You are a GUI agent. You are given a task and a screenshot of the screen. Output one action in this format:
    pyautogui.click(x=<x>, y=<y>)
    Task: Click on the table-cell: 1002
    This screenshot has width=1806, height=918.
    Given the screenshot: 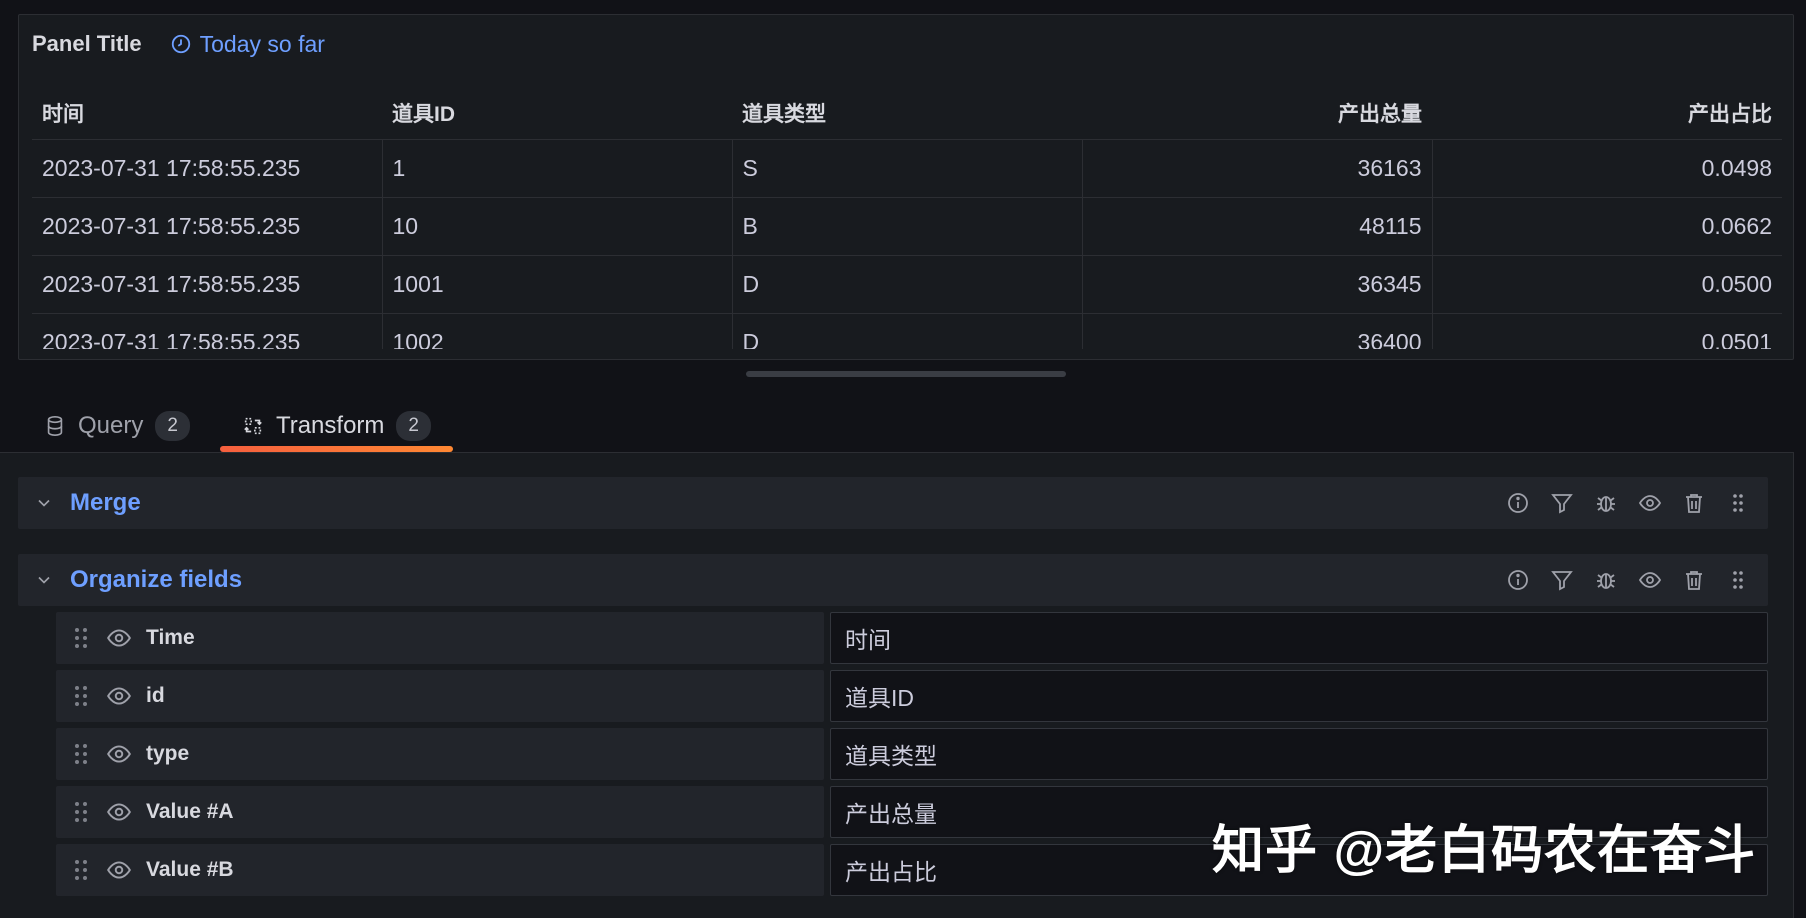 What is the action you would take?
    pyautogui.click(x=557, y=331)
    